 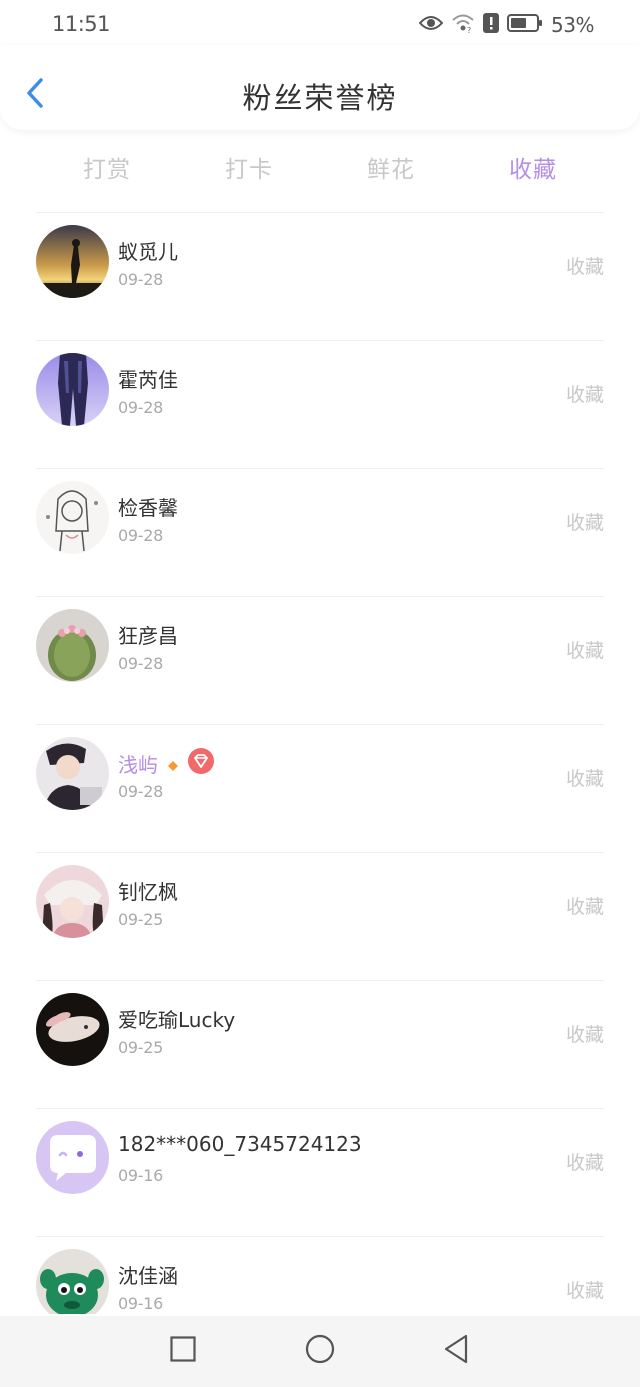 I want to click on tab-flowers: 鲜花, so click(x=391, y=167).